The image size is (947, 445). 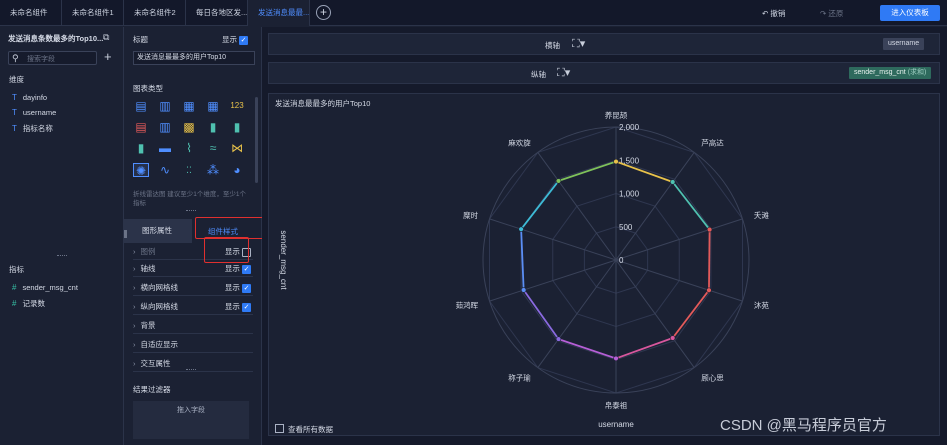 I want to click on category-label: 茹鸿晖, so click(x=467, y=305).